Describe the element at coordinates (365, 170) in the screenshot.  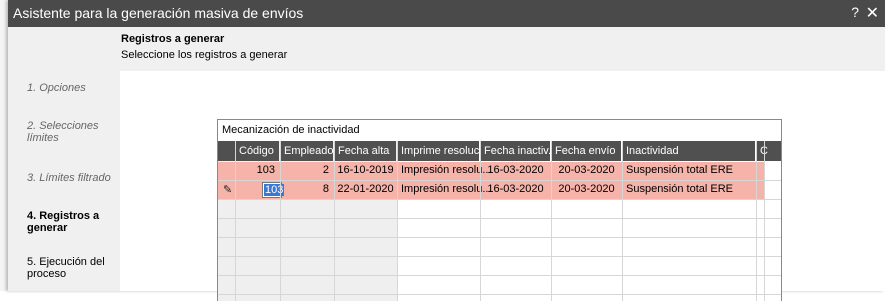
I see `cell-fecha-alta: 16-10-2019` at that location.